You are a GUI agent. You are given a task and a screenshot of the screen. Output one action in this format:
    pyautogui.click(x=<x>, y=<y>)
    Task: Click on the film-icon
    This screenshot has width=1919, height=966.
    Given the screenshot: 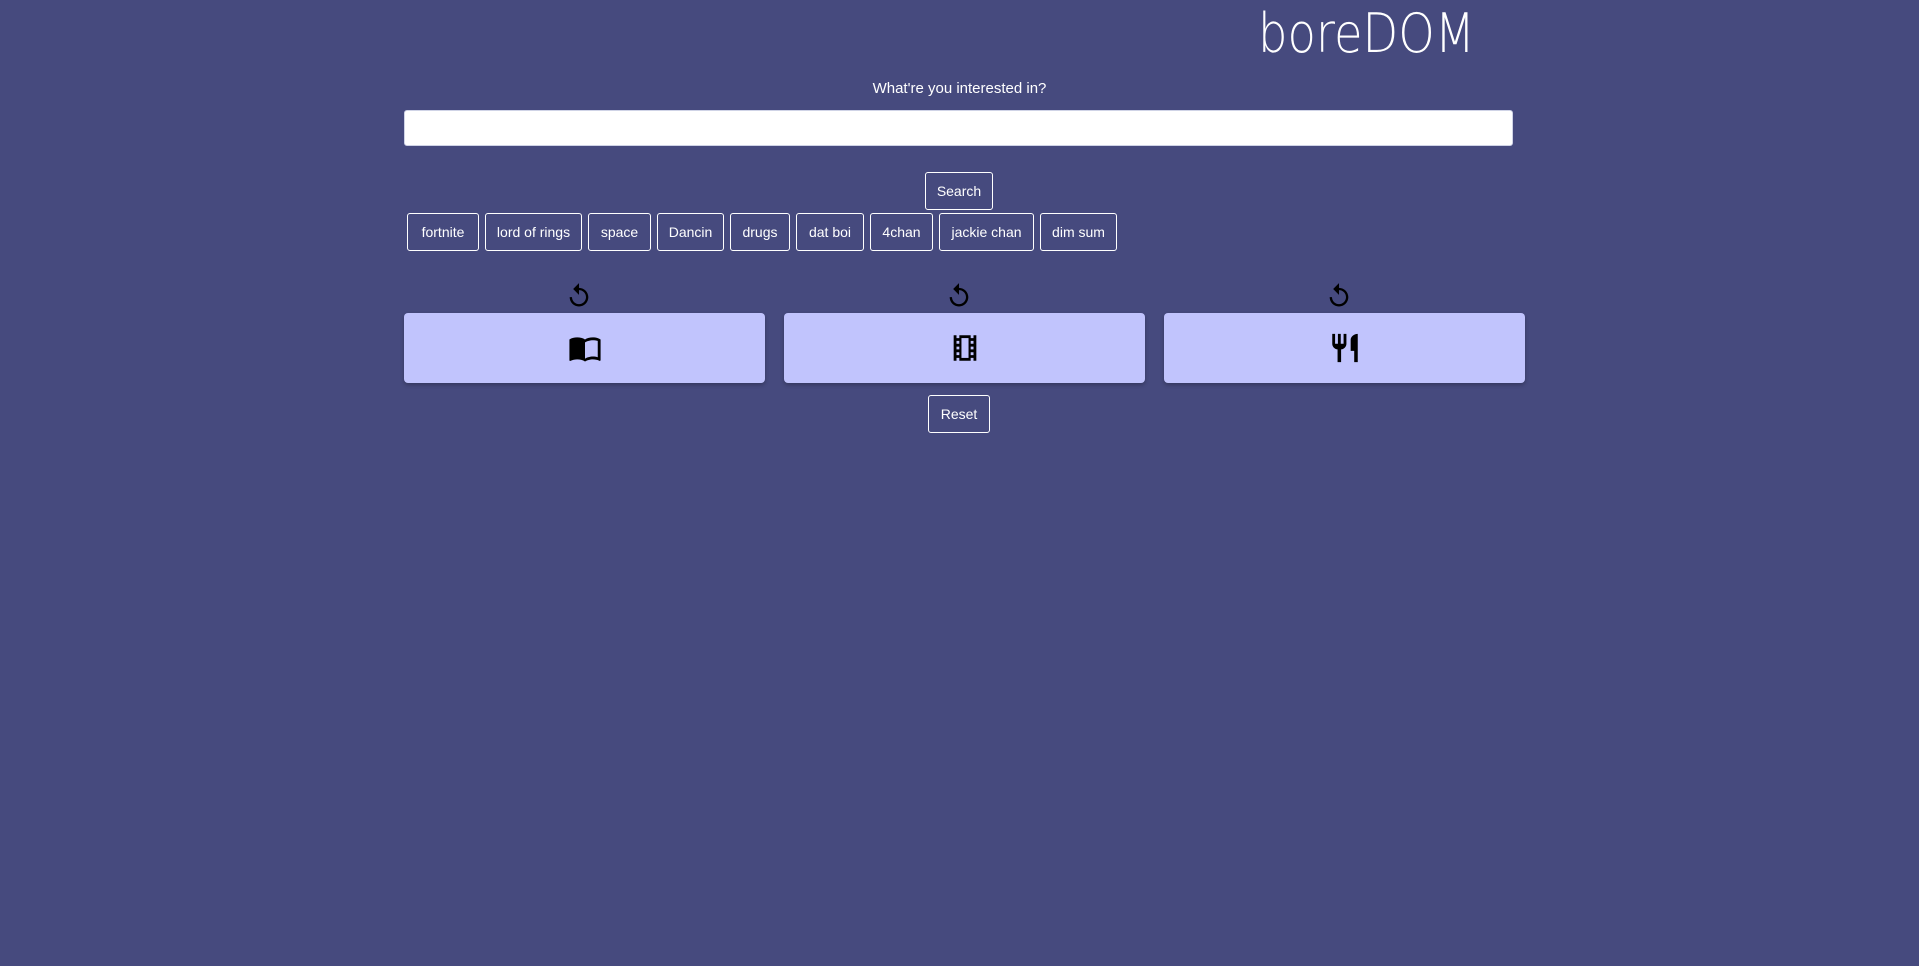 What is the action you would take?
    pyautogui.click(x=965, y=348)
    